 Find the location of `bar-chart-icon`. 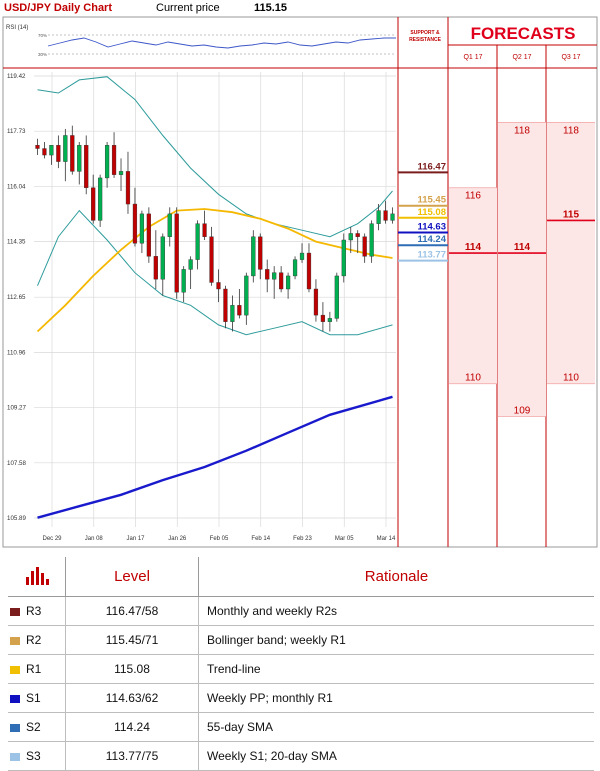

bar-chart-icon is located at coordinates (37, 577).